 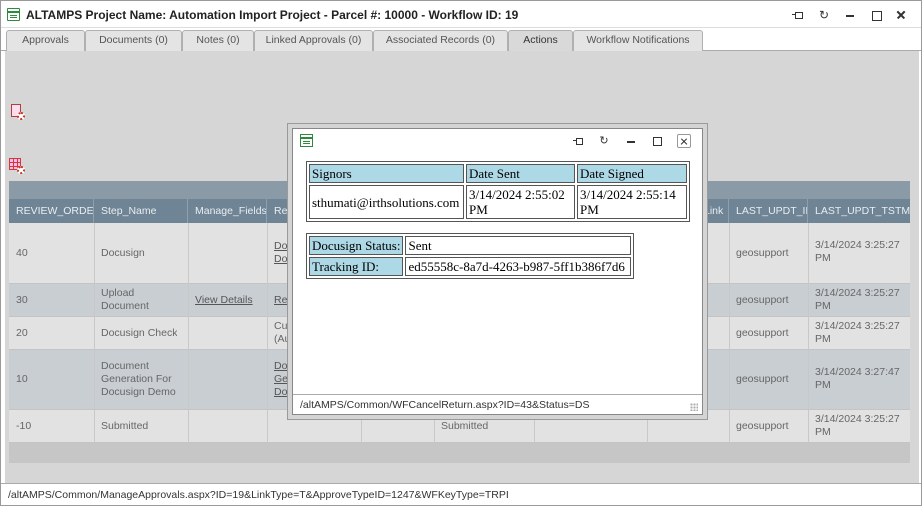 I want to click on date-signed-header: Date Signed, so click(x=632, y=173).